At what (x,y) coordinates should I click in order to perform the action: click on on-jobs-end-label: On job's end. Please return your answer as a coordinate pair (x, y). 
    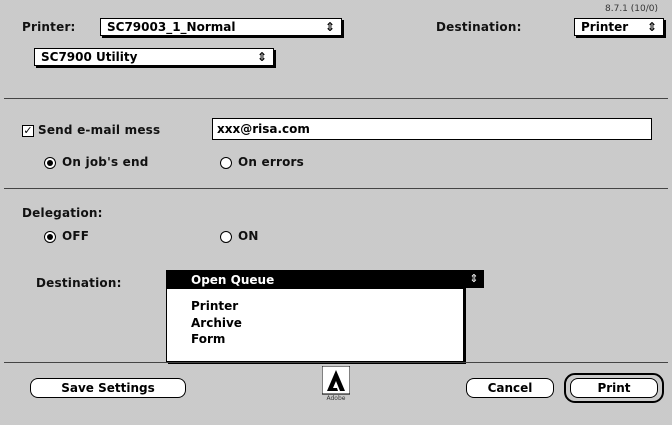
    Looking at the image, I should click on (105, 162).